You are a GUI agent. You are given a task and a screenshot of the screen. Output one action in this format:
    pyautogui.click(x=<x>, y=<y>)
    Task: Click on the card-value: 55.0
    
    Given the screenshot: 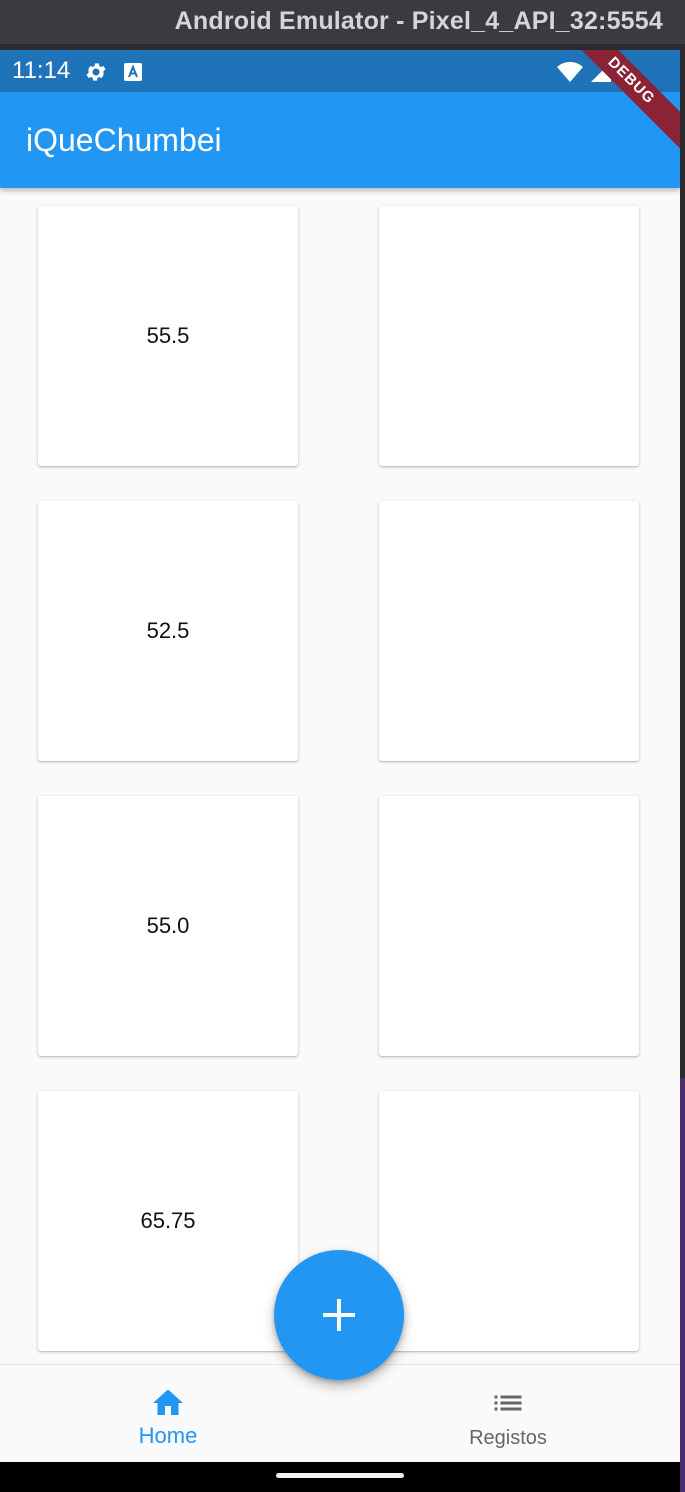 What is the action you would take?
    pyautogui.click(x=168, y=925)
    